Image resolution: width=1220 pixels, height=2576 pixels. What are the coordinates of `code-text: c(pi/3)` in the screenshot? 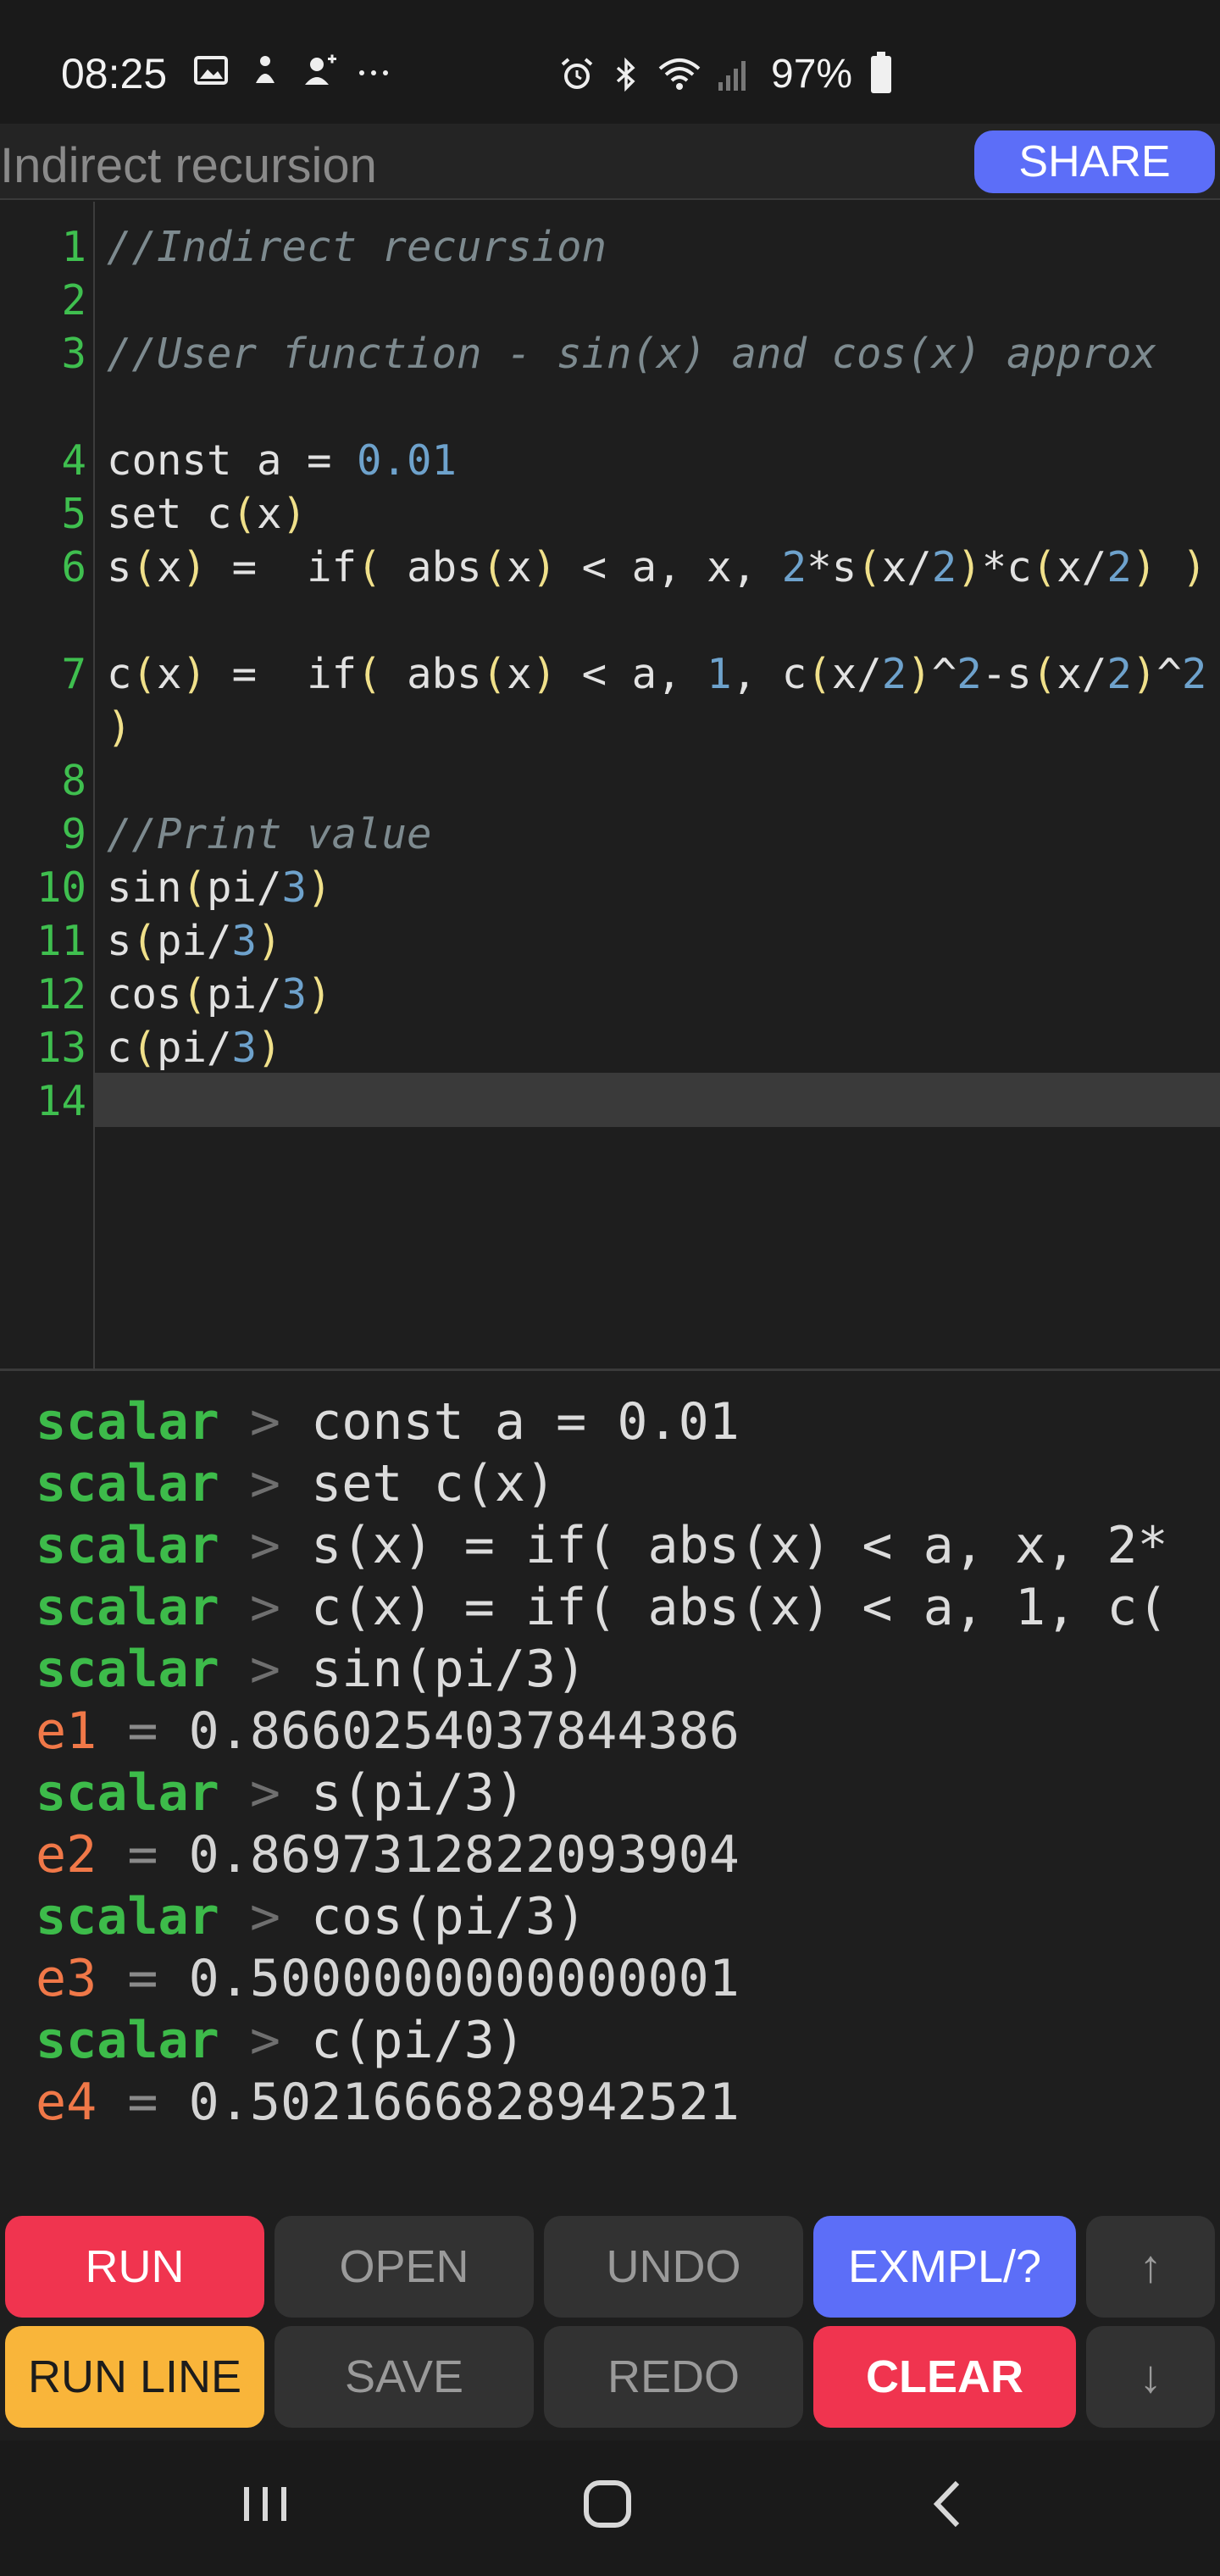 It's located at (657, 1047).